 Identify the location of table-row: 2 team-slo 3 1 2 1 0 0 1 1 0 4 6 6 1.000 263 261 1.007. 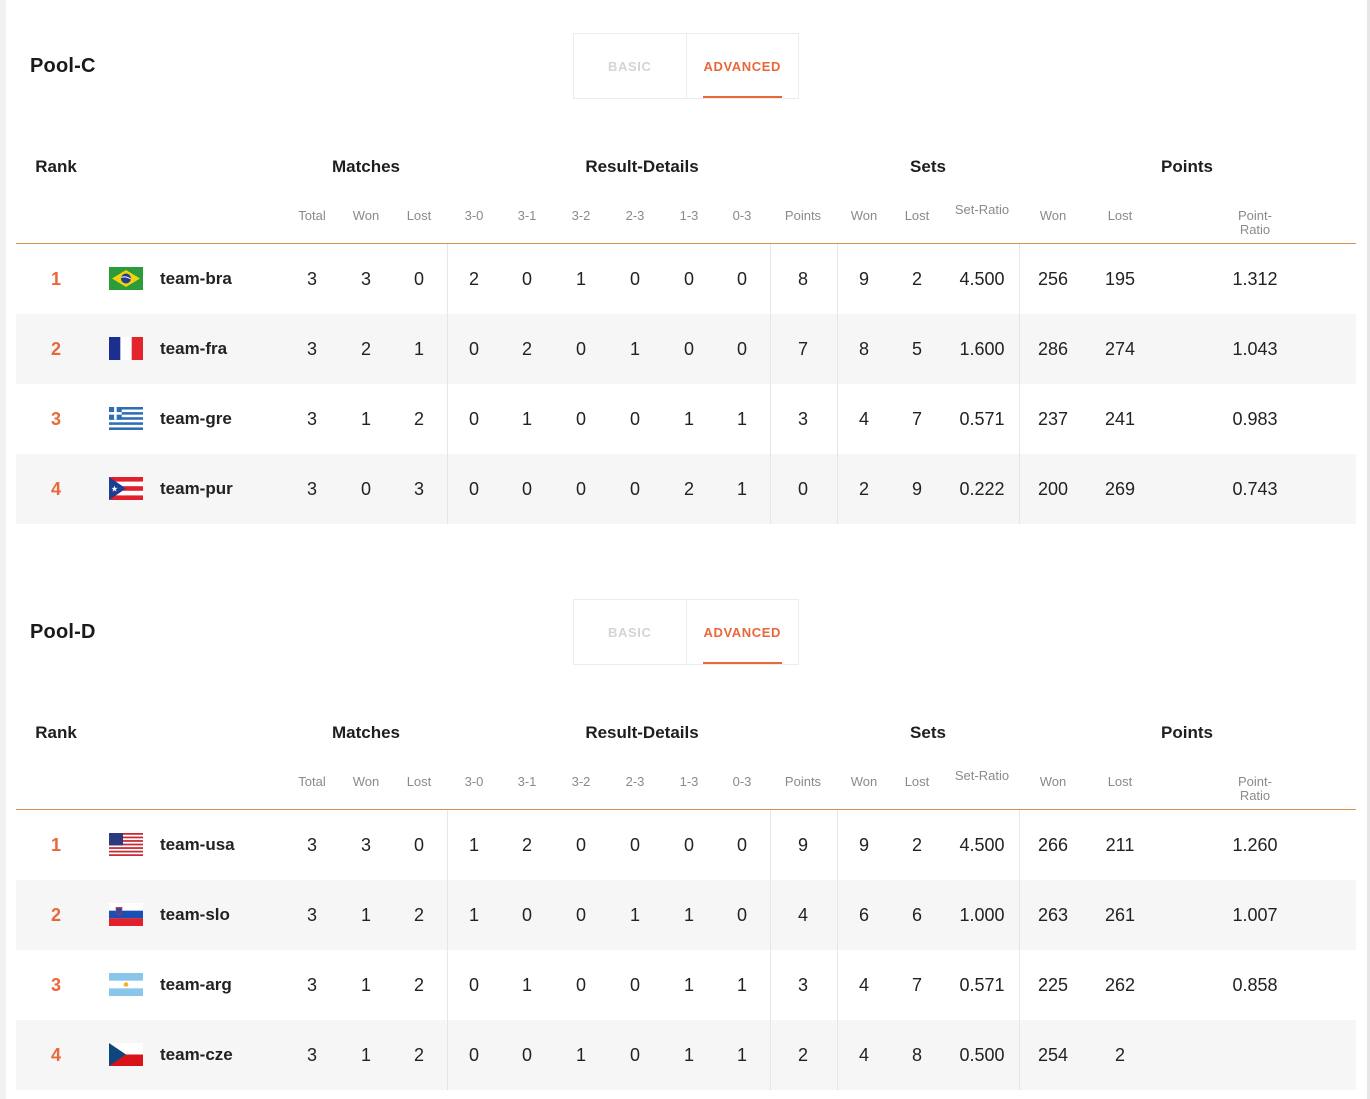
(686, 915).